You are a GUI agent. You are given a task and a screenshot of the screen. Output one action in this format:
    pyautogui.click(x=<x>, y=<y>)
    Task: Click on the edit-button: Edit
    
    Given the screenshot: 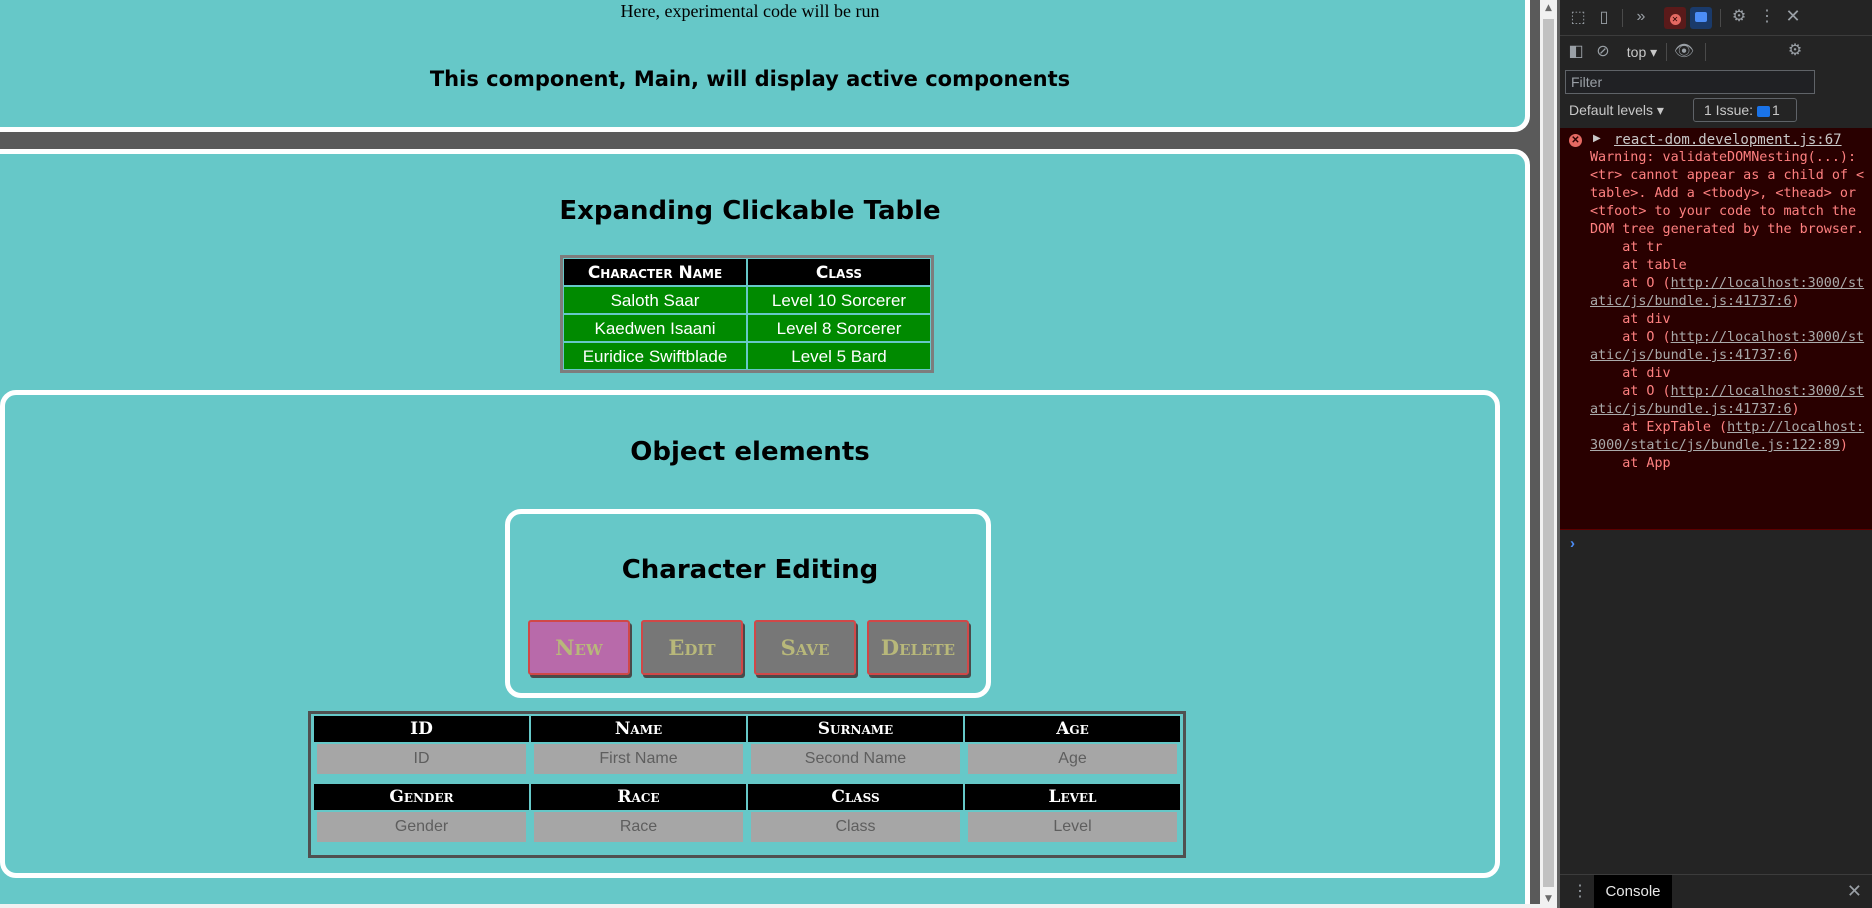 What is the action you would take?
    pyautogui.click(x=692, y=647)
    